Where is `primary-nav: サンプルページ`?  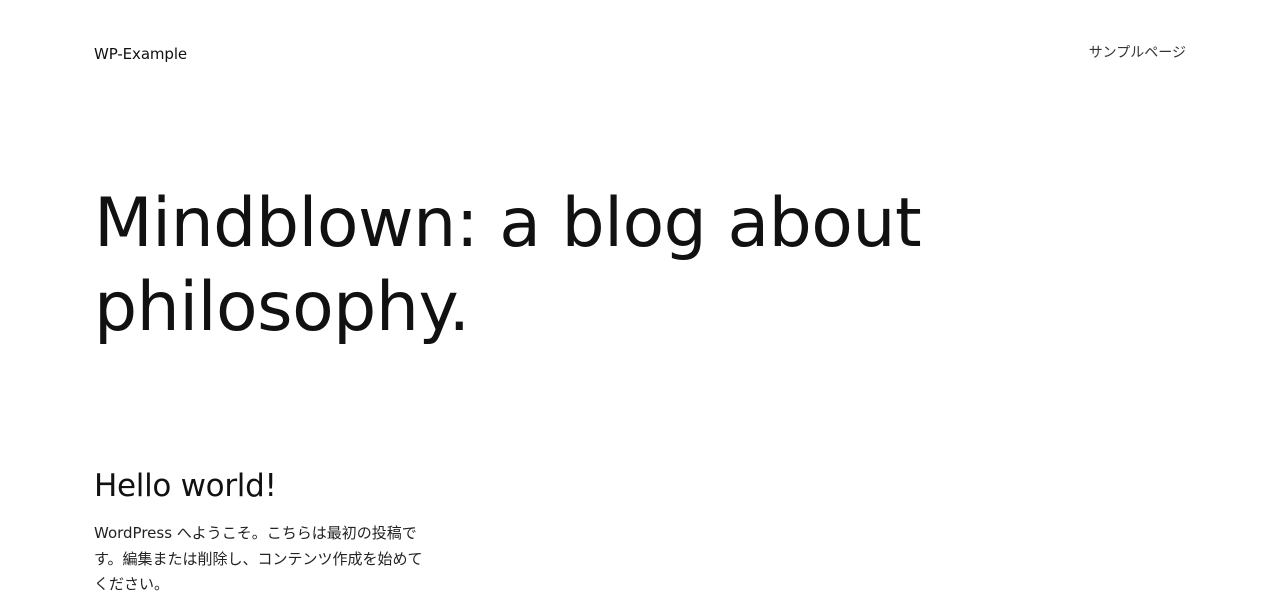
primary-nav: サンプルページ is located at coordinates (1137, 53).